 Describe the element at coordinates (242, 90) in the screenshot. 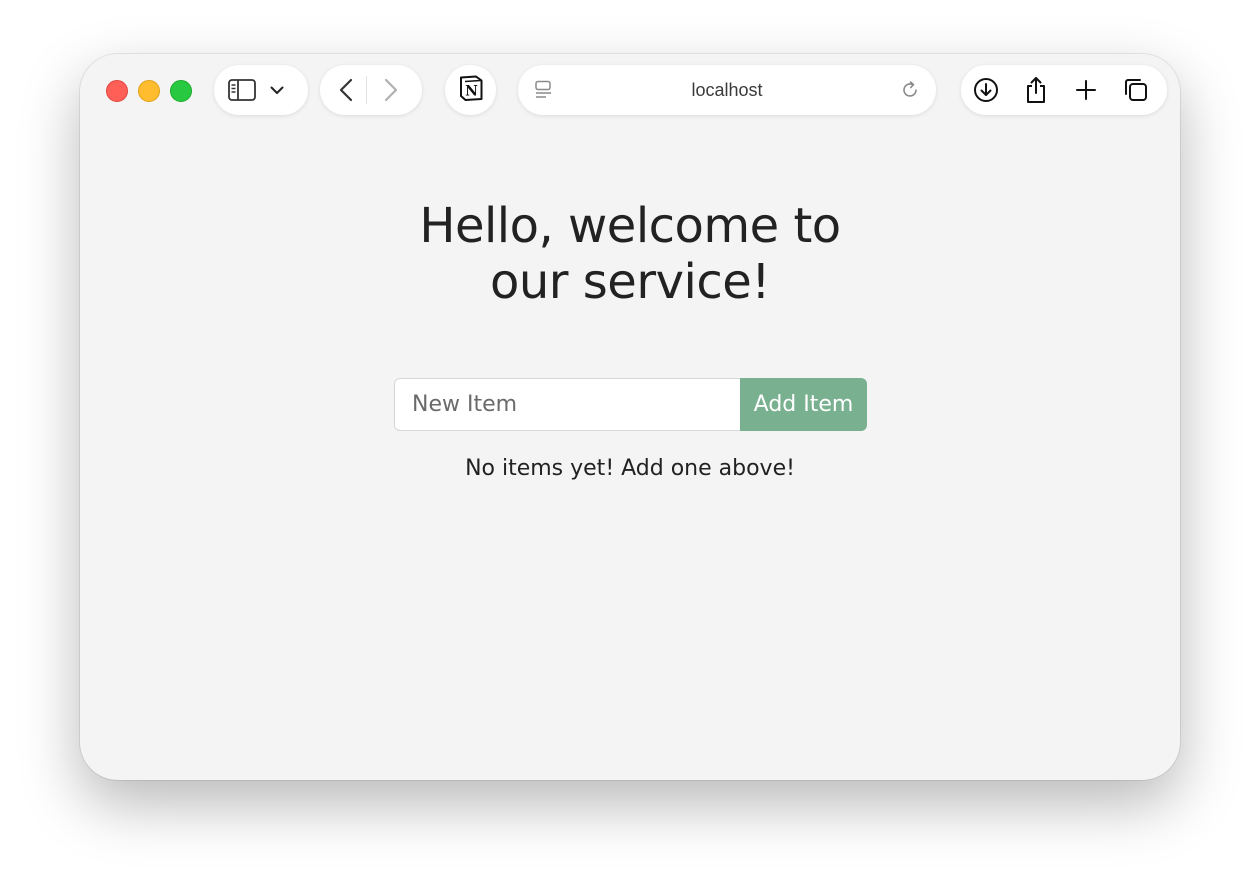

I see `sidebar-icon` at that location.